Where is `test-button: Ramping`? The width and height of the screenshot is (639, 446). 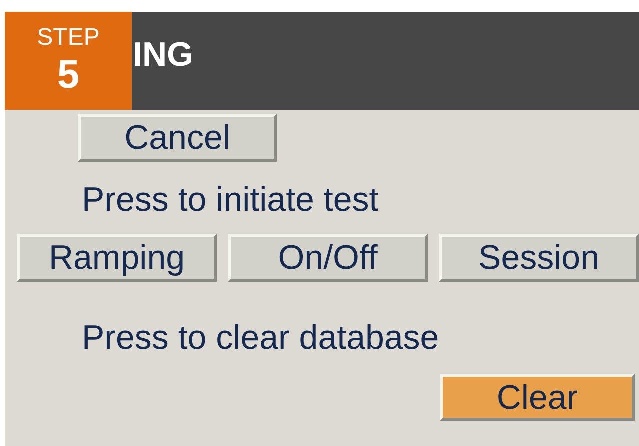
test-button: Ramping is located at coordinates (117, 258).